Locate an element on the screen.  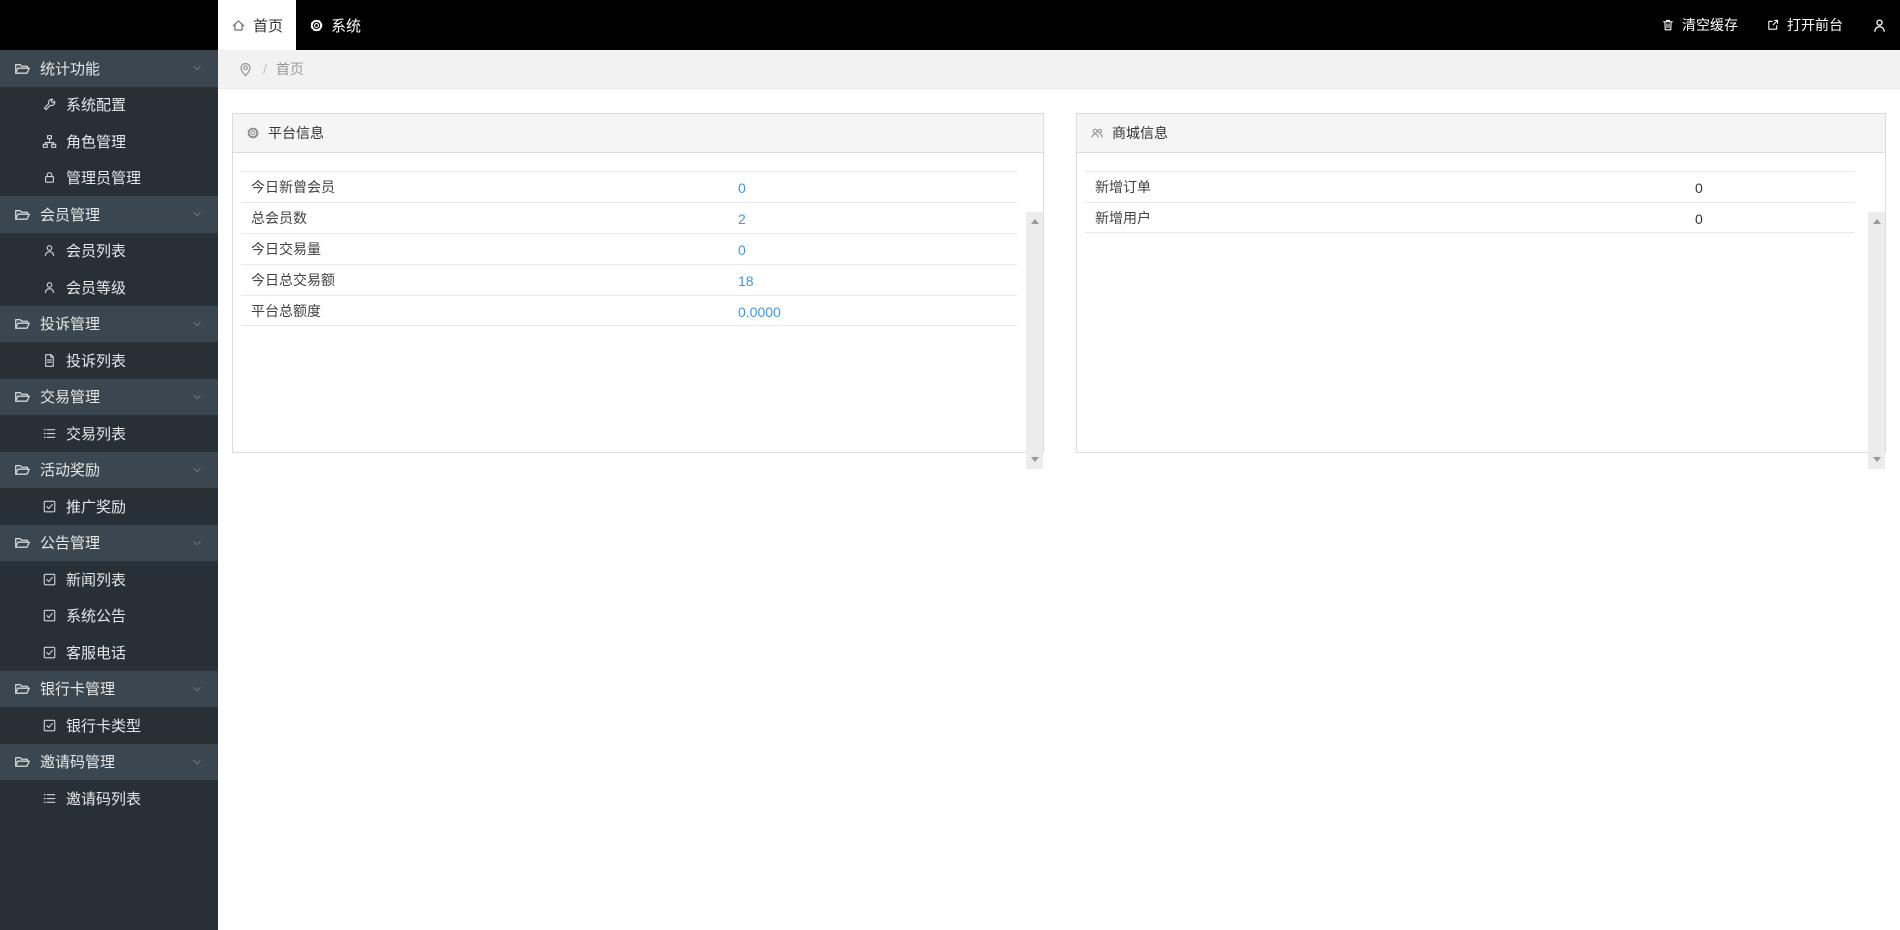
stat-row: 新增用户 0 is located at coordinates (1469, 217).